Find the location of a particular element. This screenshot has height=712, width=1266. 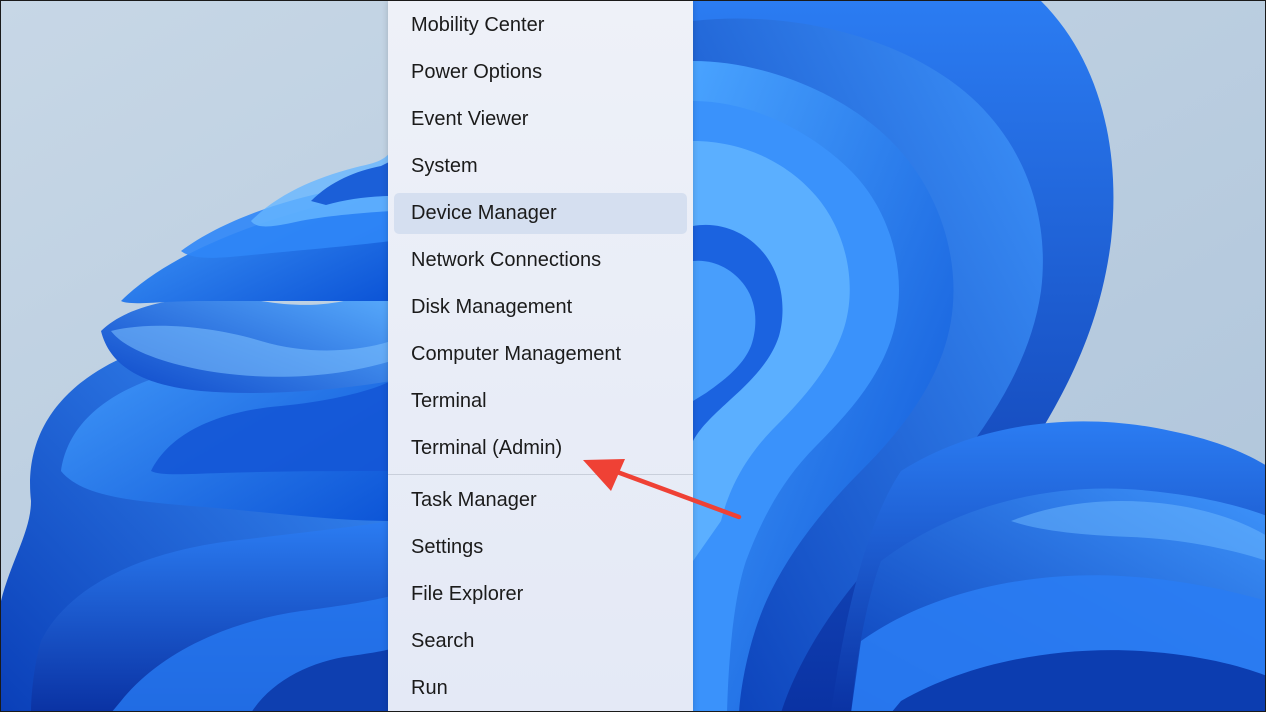

menu-item-disk-management: Disk Management is located at coordinates (540, 307).